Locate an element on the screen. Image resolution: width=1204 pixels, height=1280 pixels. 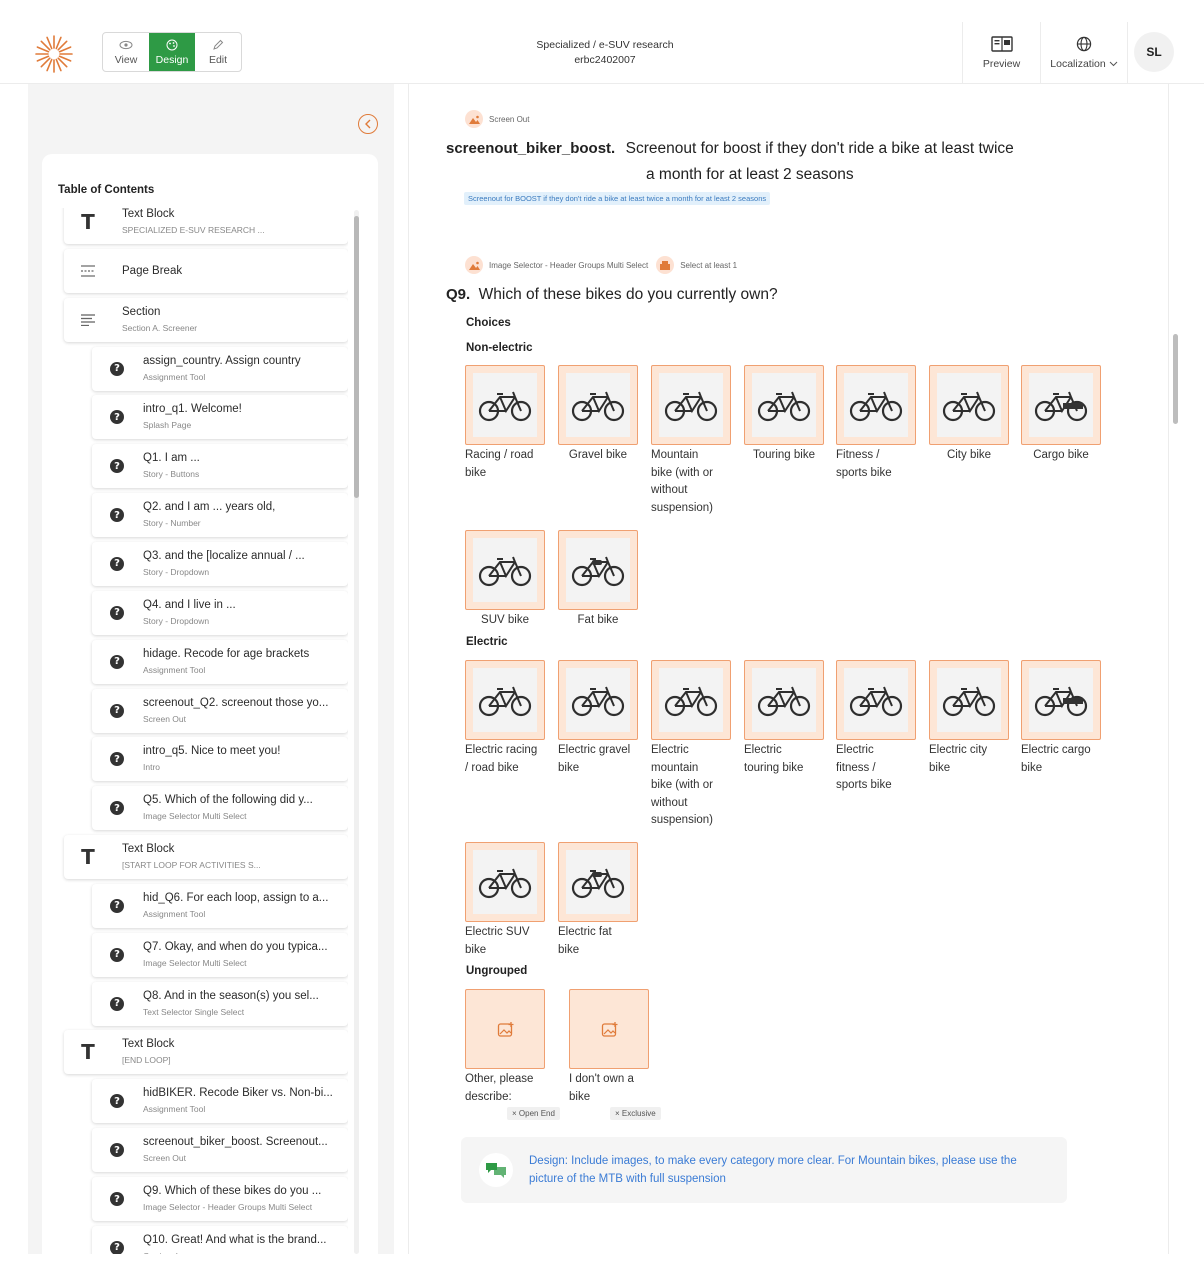
user-avatar: SL is located at coordinates (1154, 52).